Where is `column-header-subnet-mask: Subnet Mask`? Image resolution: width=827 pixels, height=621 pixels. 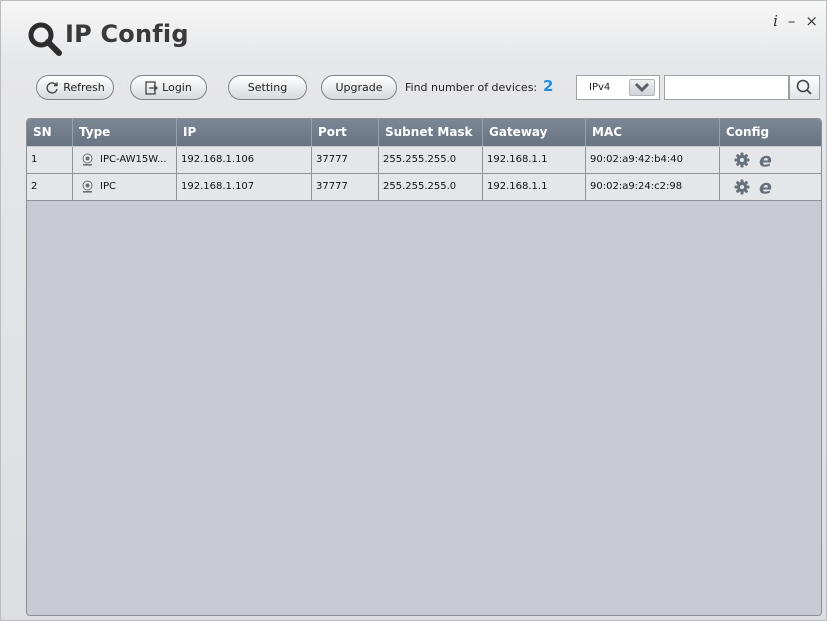
column-header-subnet-mask: Subnet Mask is located at coordinates (431, 132).